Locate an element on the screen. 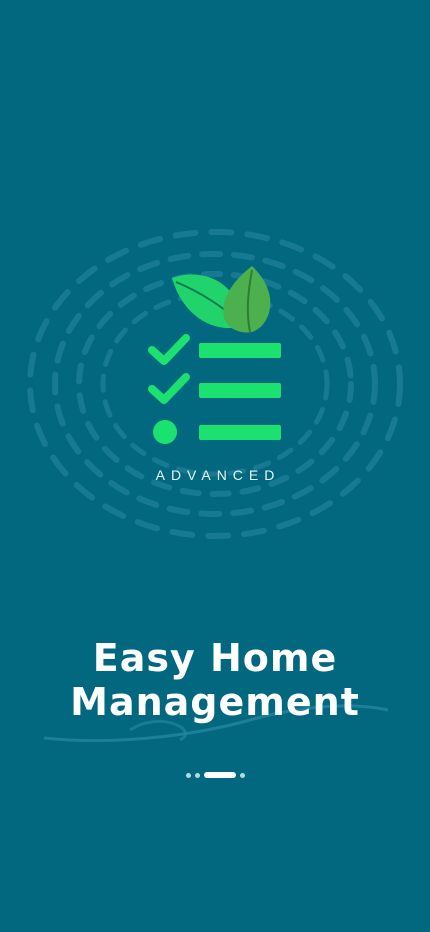 The image size is (430, 932). onboarding-title: Easy Home Management is located at coordinates (215, 680).